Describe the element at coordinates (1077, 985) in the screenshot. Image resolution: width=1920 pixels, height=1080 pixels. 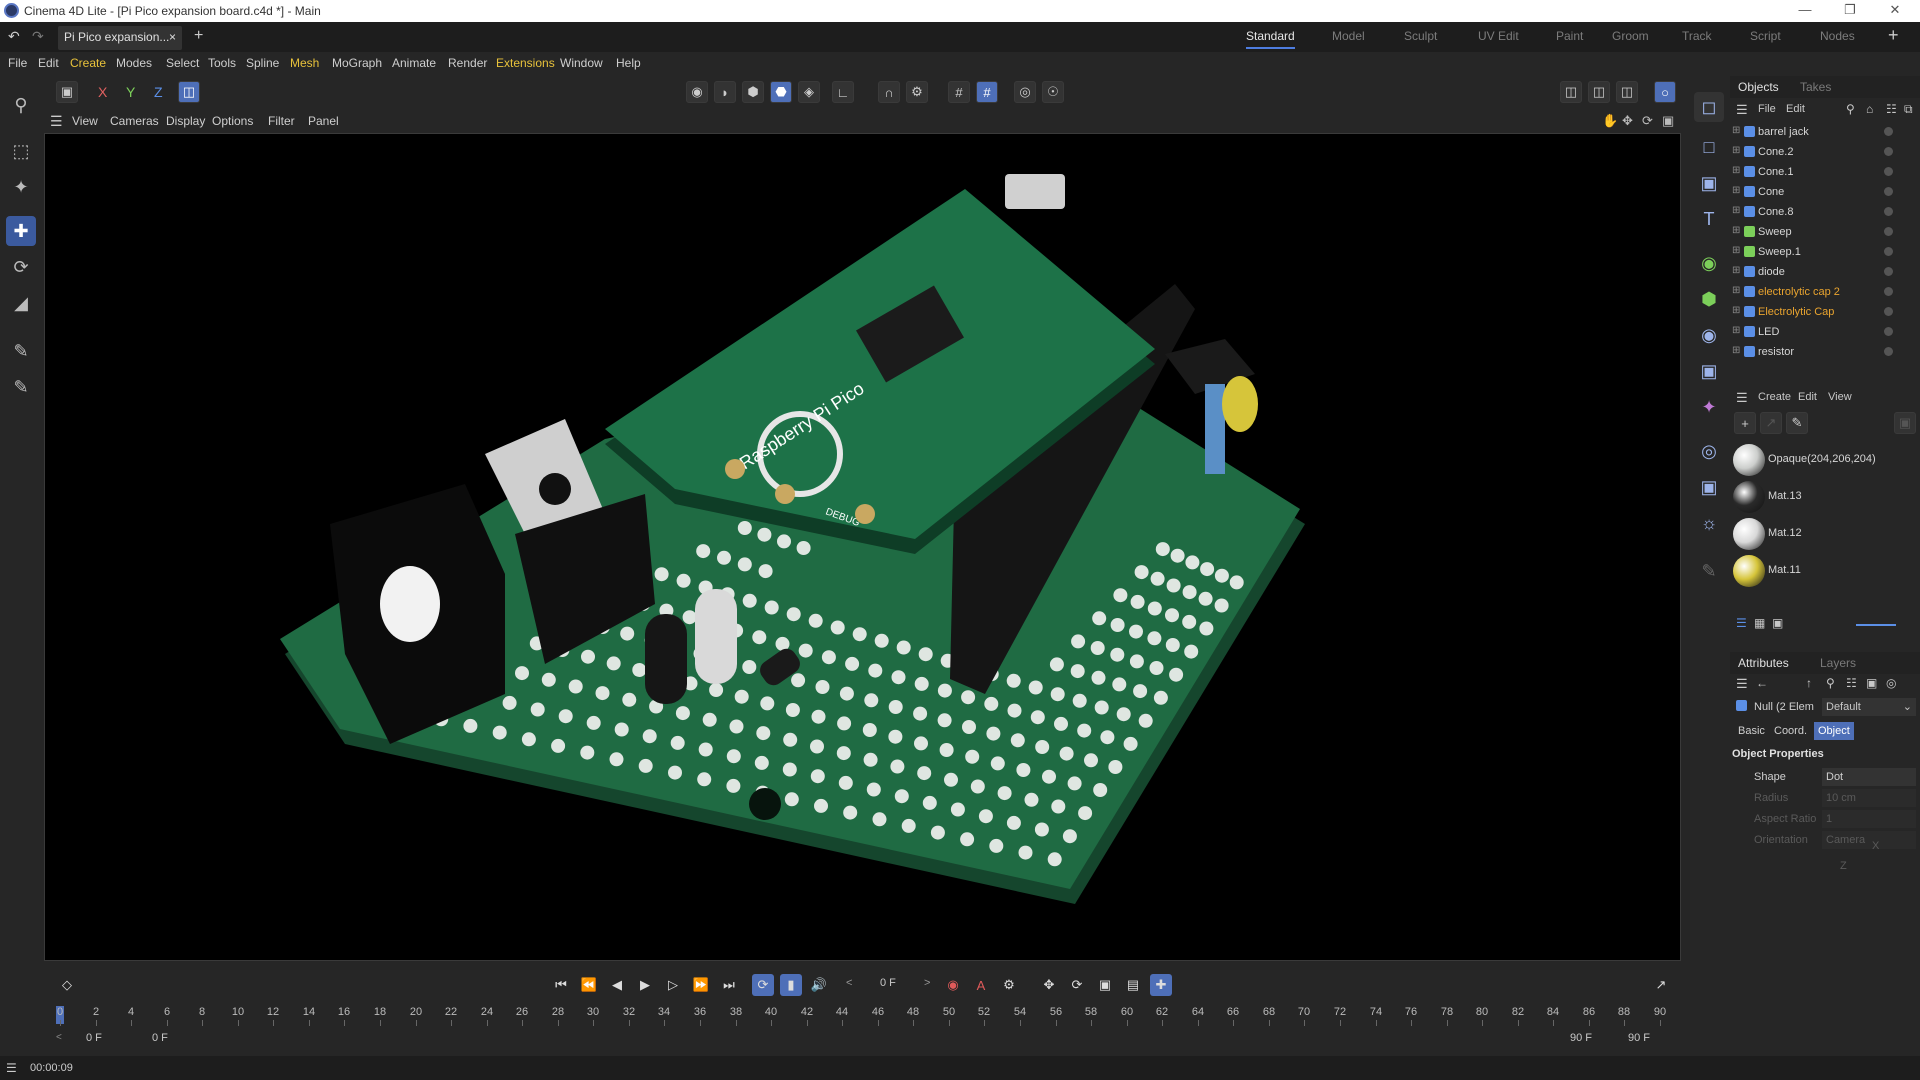
I see `key-rotation-icon: ⟳` at that location.